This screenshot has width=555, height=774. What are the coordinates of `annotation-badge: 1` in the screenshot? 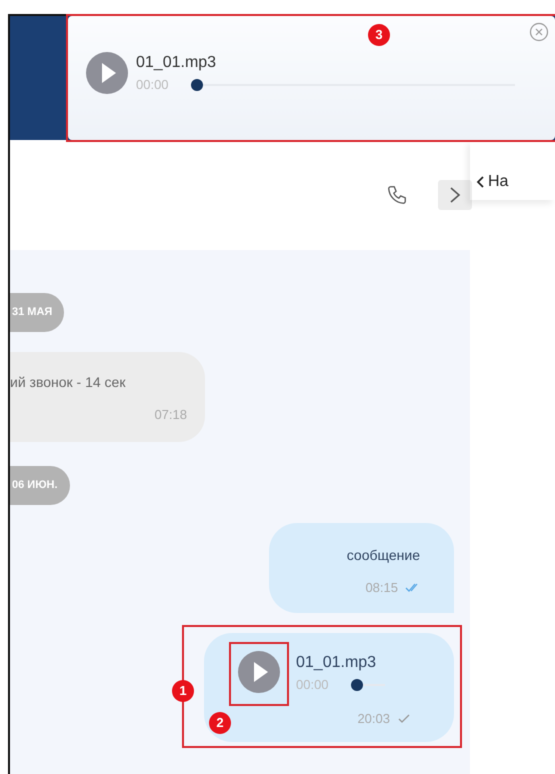 It's located at (183, 691).